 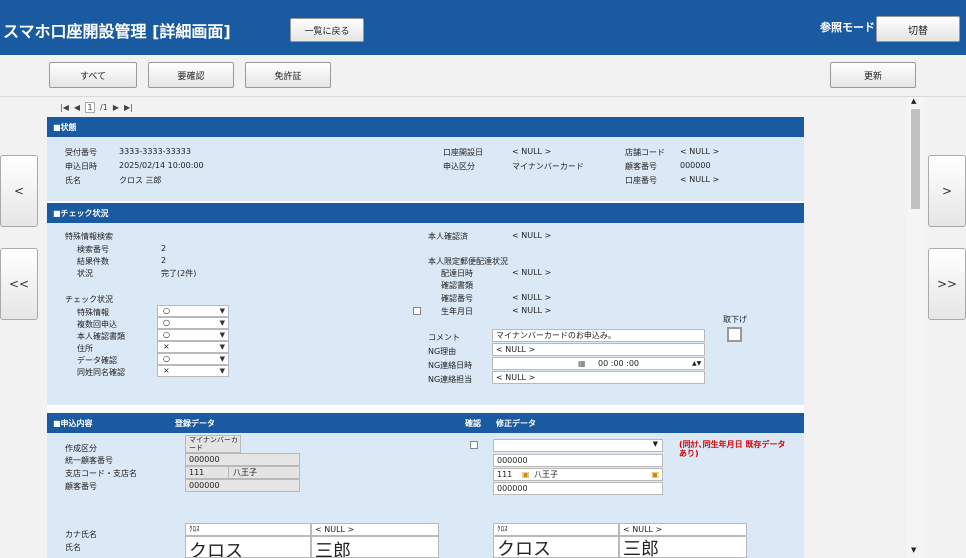 I want to click on name-value: クロス 三郎, so click(x=140, y=180).